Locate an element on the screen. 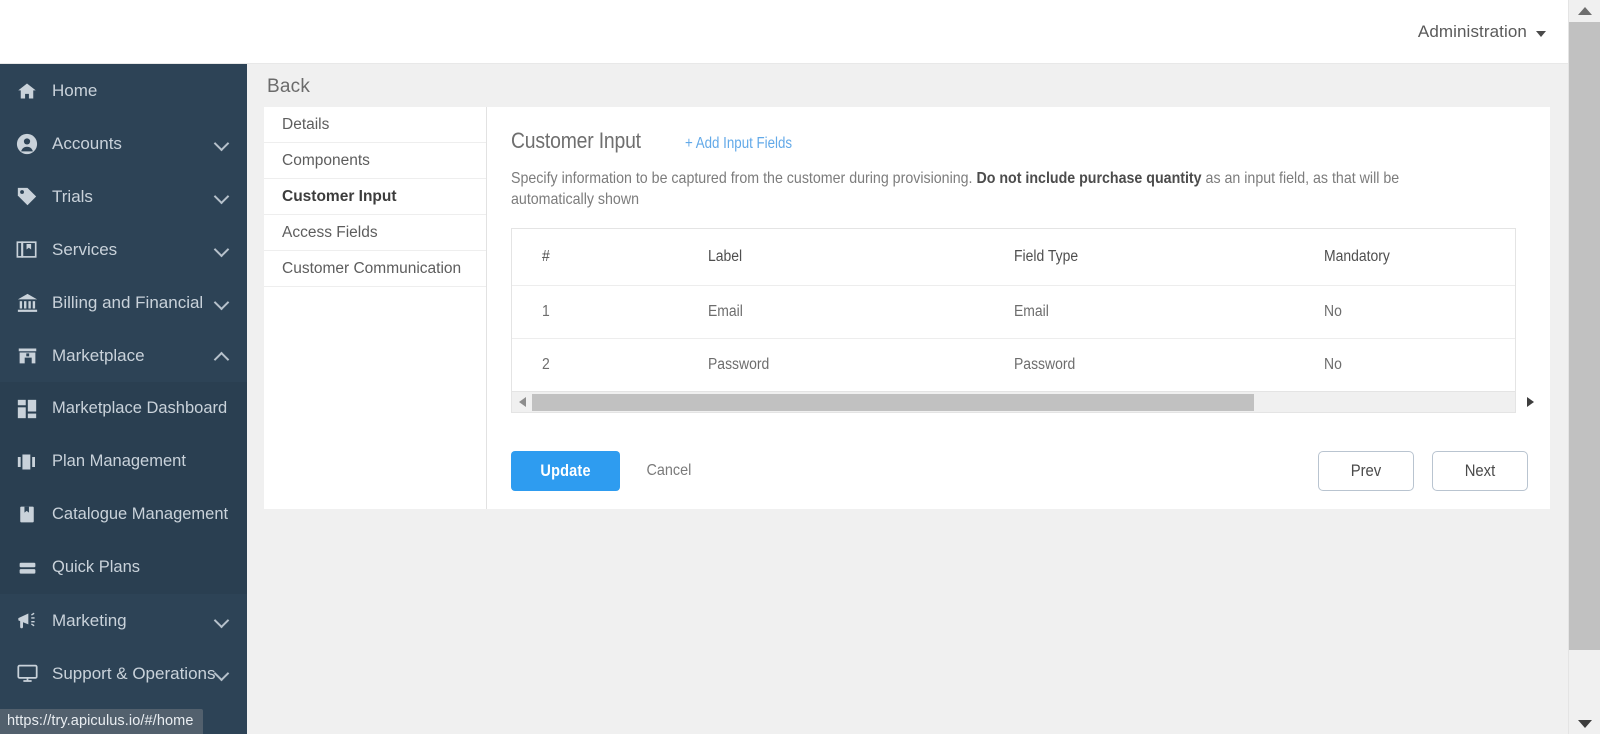 This screenshot has height=734, width=1600. plan-icon is located at coordinates (27, 462).